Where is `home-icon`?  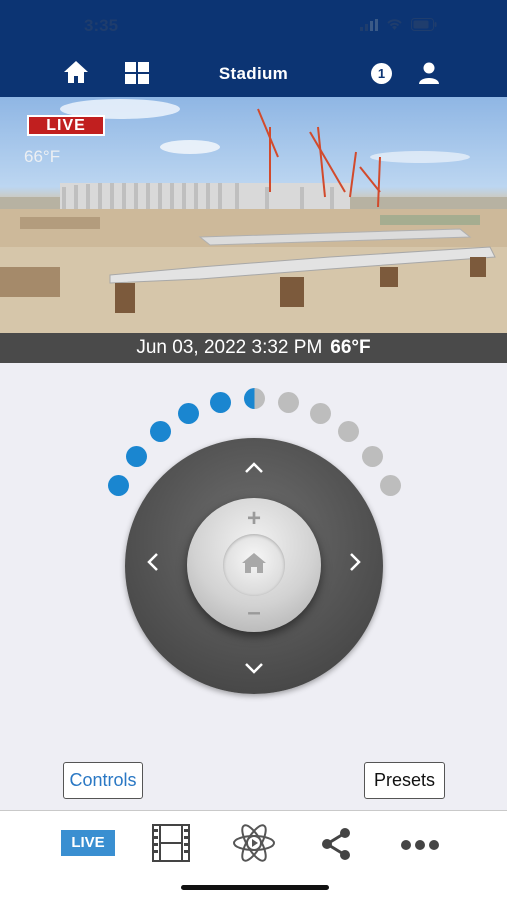 home-icon is located at coordinates (254, 565).